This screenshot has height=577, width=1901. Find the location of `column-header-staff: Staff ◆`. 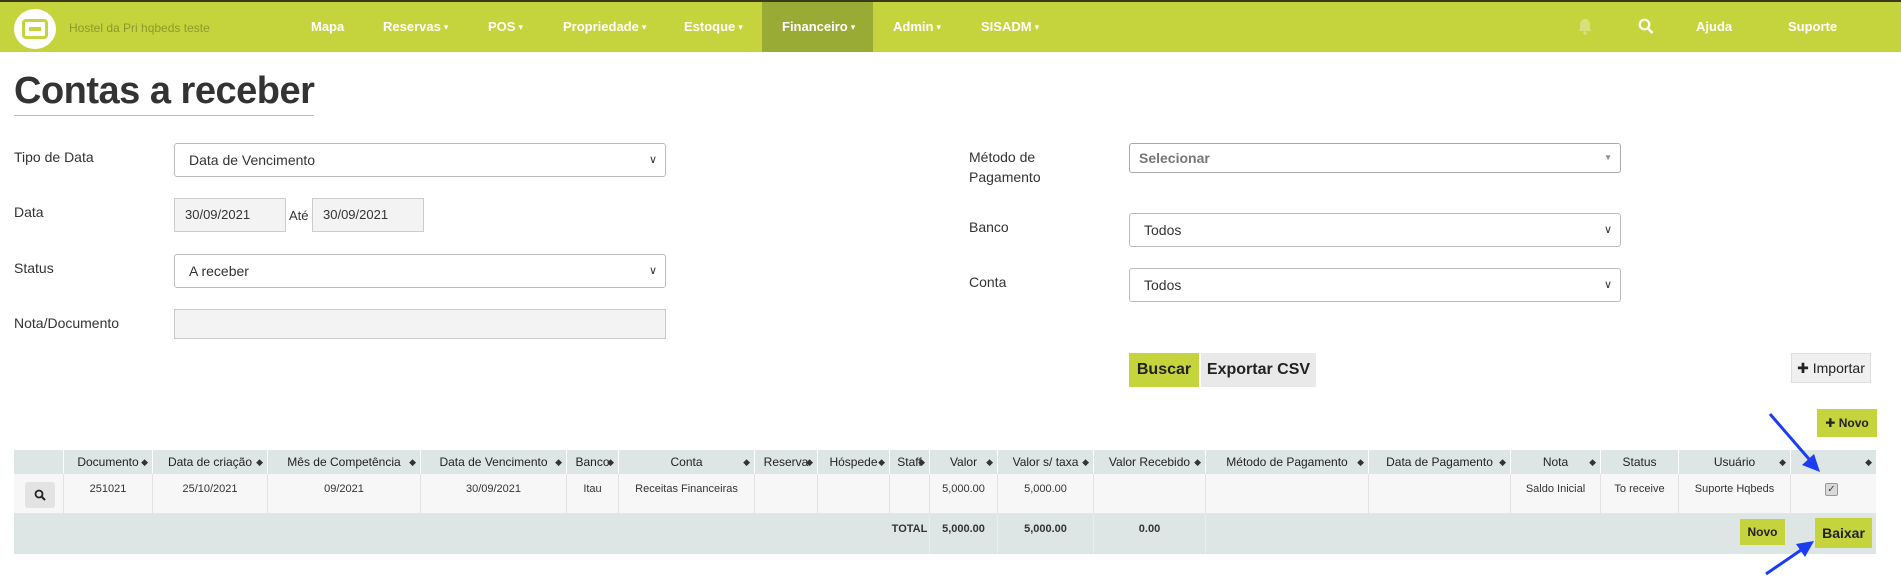

column-header-staff: Staff ◆ is located at coordinates (910, 462).